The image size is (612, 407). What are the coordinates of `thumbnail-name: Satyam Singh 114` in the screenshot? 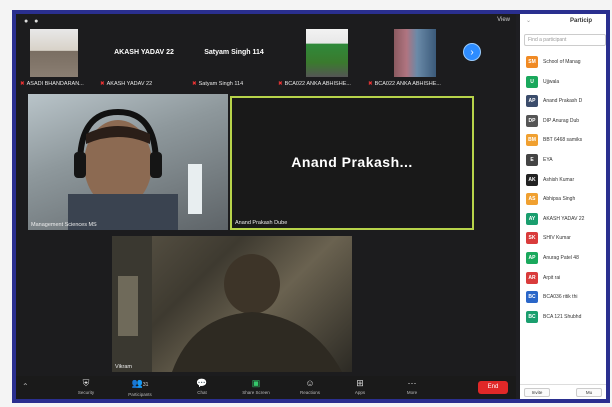 It's located at (234, 52).